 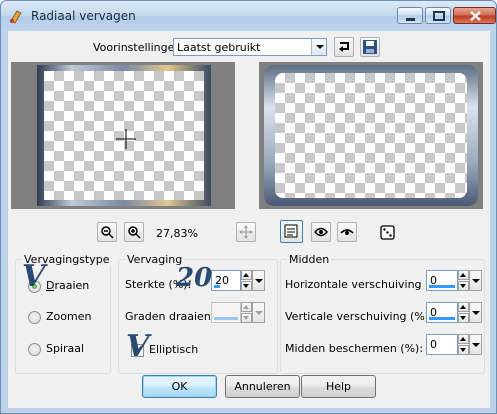 What do you see at coordinates (248, 16) in the screenshot?
I see `title-bar: Radiaal vervagen` at bounding box center [248, 16].